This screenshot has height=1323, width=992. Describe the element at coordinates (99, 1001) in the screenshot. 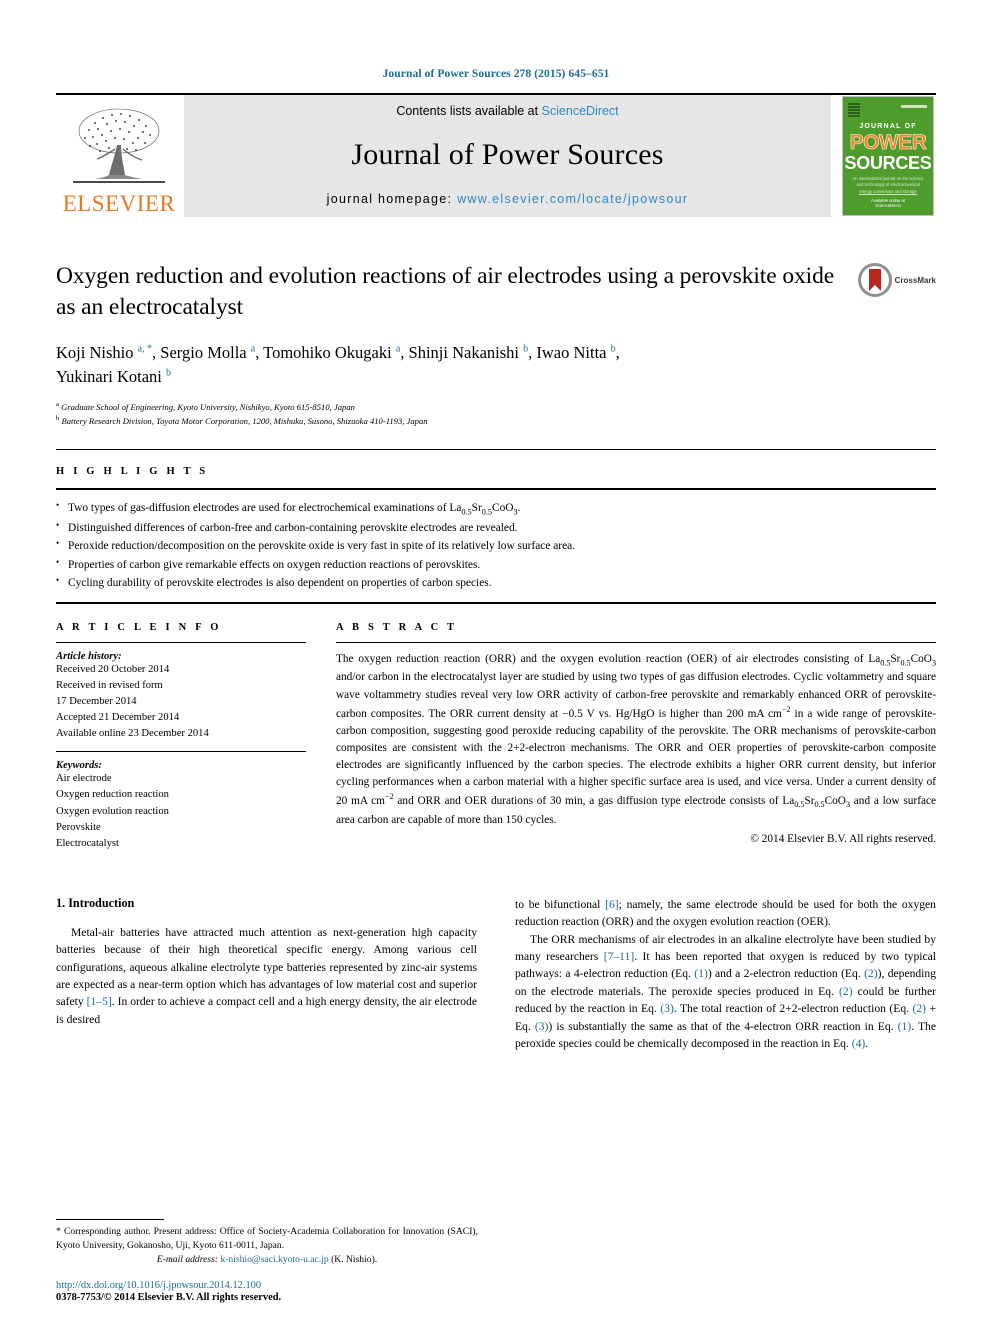

I see `citation-link-1-5: [1–5]` at that location.